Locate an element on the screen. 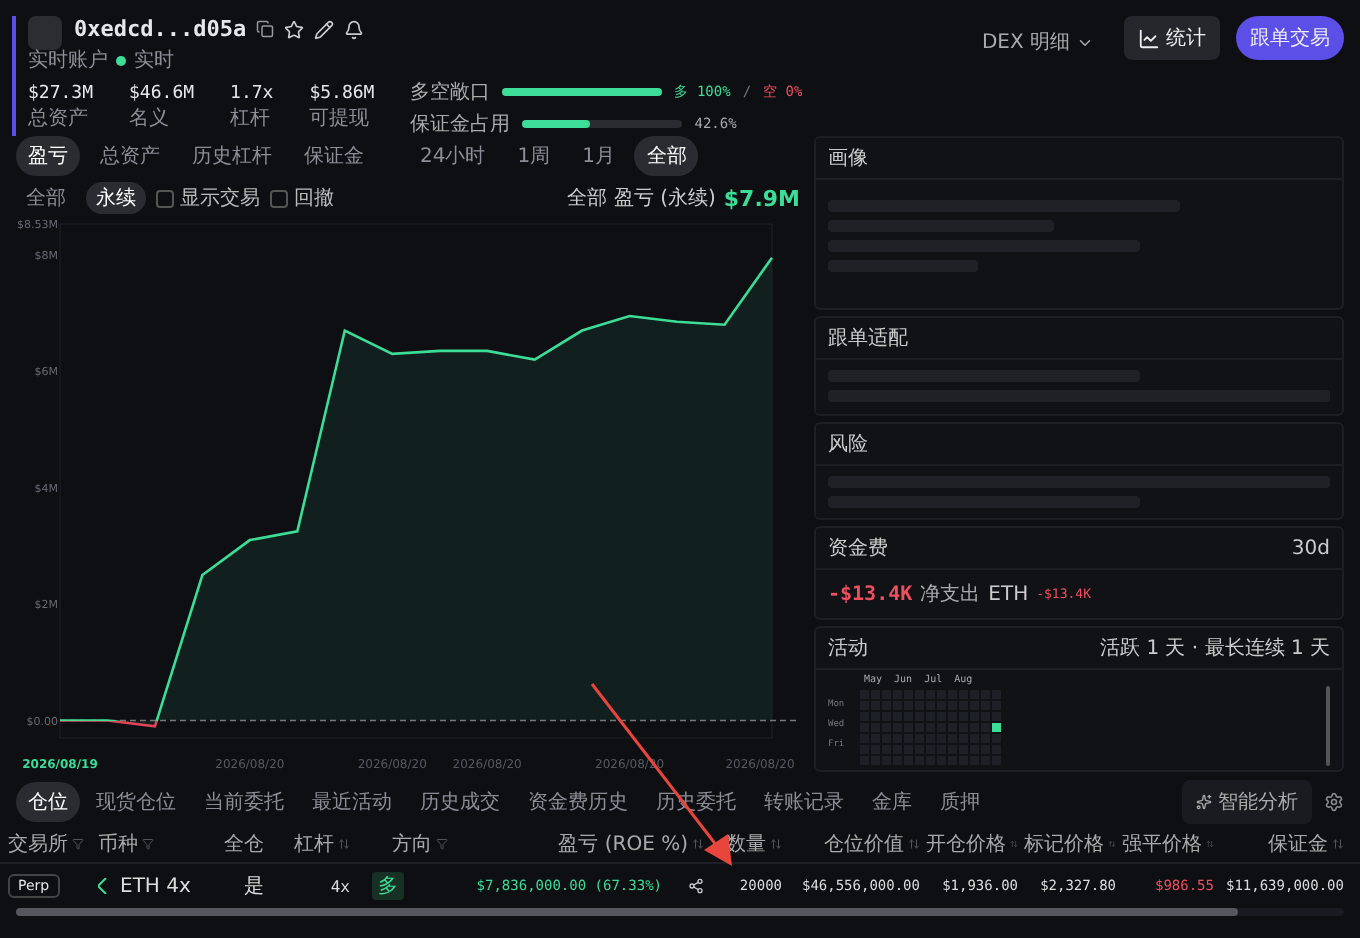  stat-value: $5.86M is located at coordinates (342, 94).